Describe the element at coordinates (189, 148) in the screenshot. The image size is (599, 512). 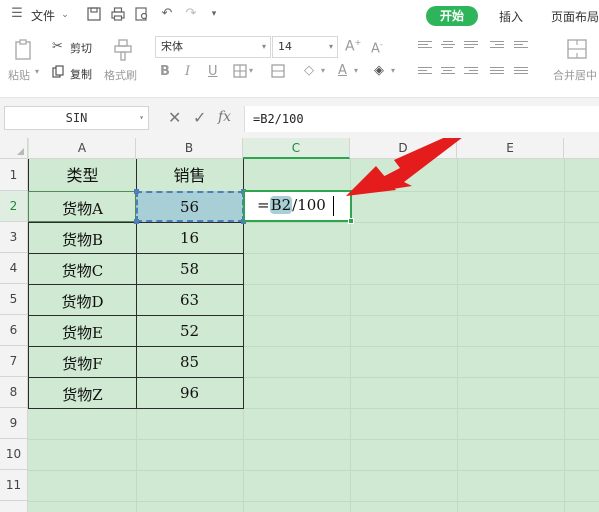
I see `column-header-b: B` at that location.